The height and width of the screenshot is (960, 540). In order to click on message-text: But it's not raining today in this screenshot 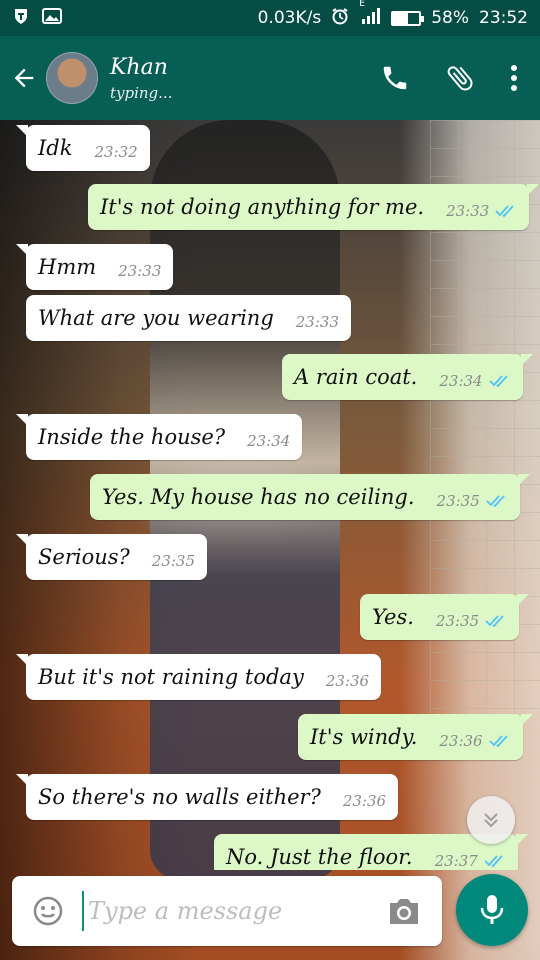, I will do `click(171, 677)`.